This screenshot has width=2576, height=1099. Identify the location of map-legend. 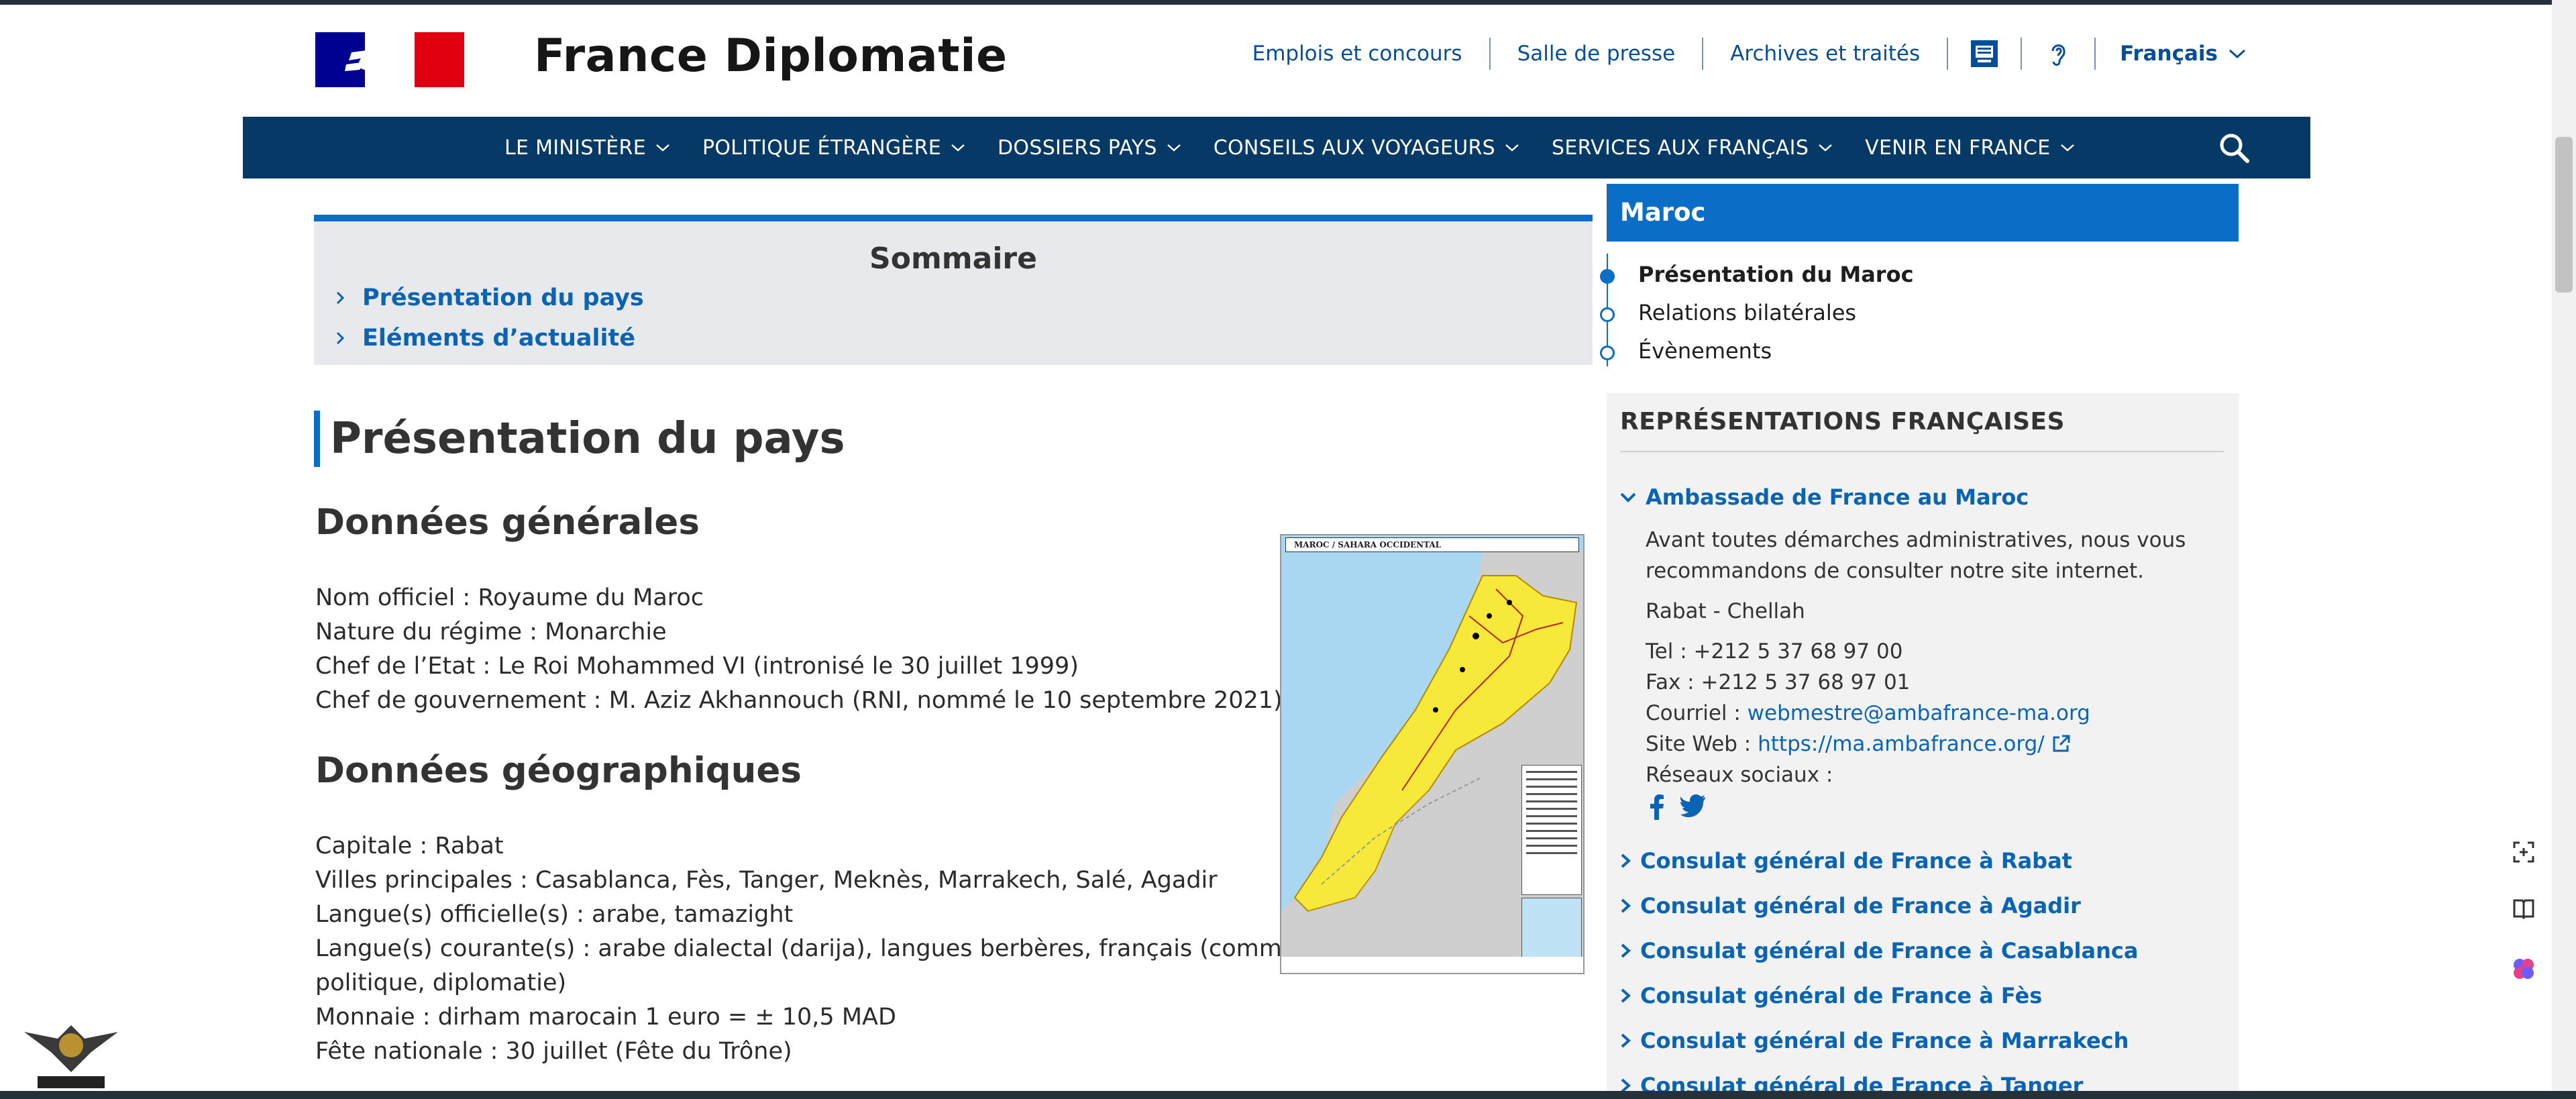
(1551, 830).